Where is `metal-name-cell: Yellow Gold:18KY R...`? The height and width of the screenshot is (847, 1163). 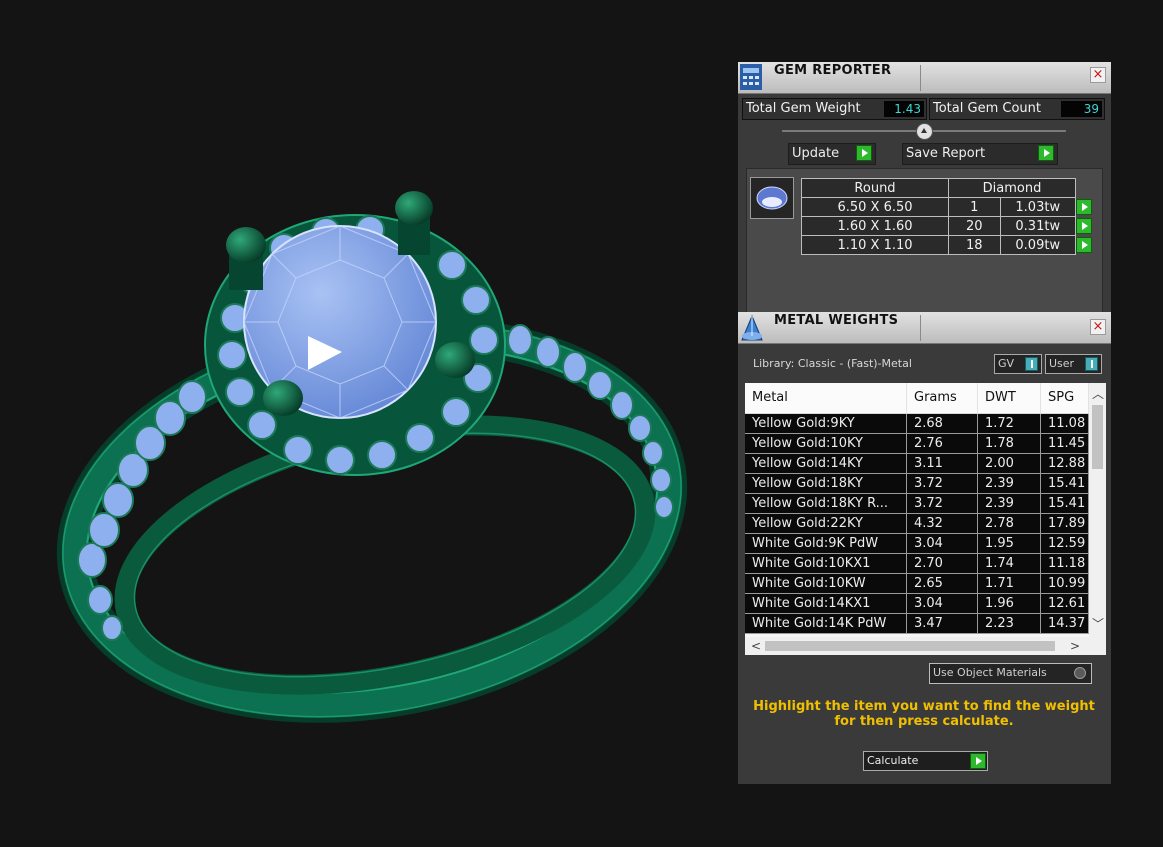
metal-name-cell: Yellow Gold:18KY R... is located at coordinates (826, 504).